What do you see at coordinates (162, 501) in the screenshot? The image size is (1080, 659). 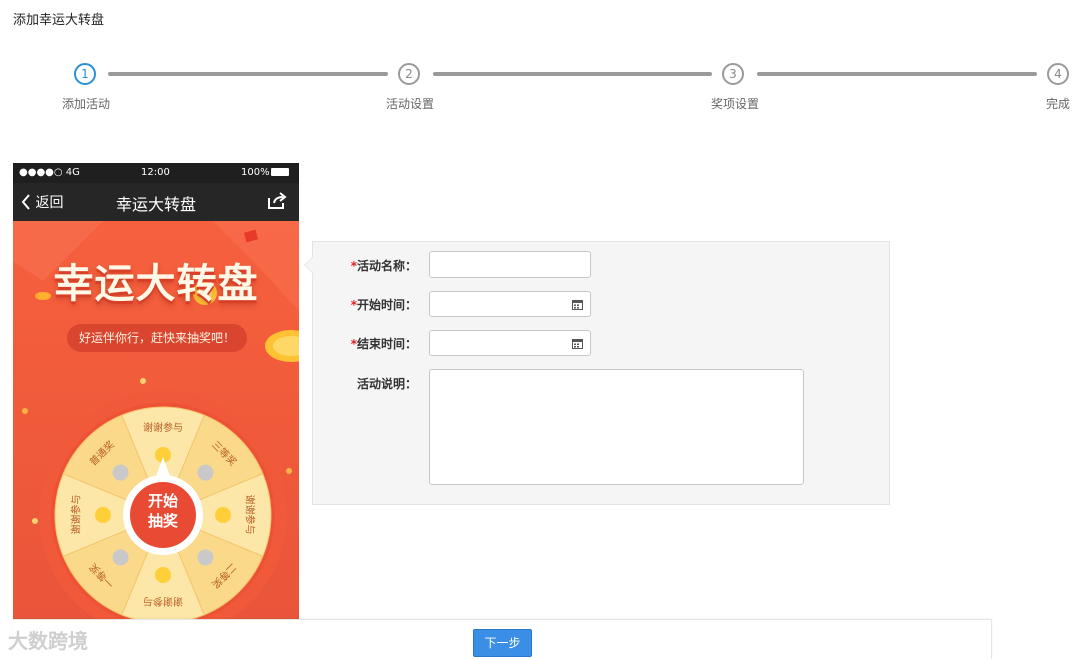 I see `wheel-start-line1: 开始` at bounding box center [162, 501].